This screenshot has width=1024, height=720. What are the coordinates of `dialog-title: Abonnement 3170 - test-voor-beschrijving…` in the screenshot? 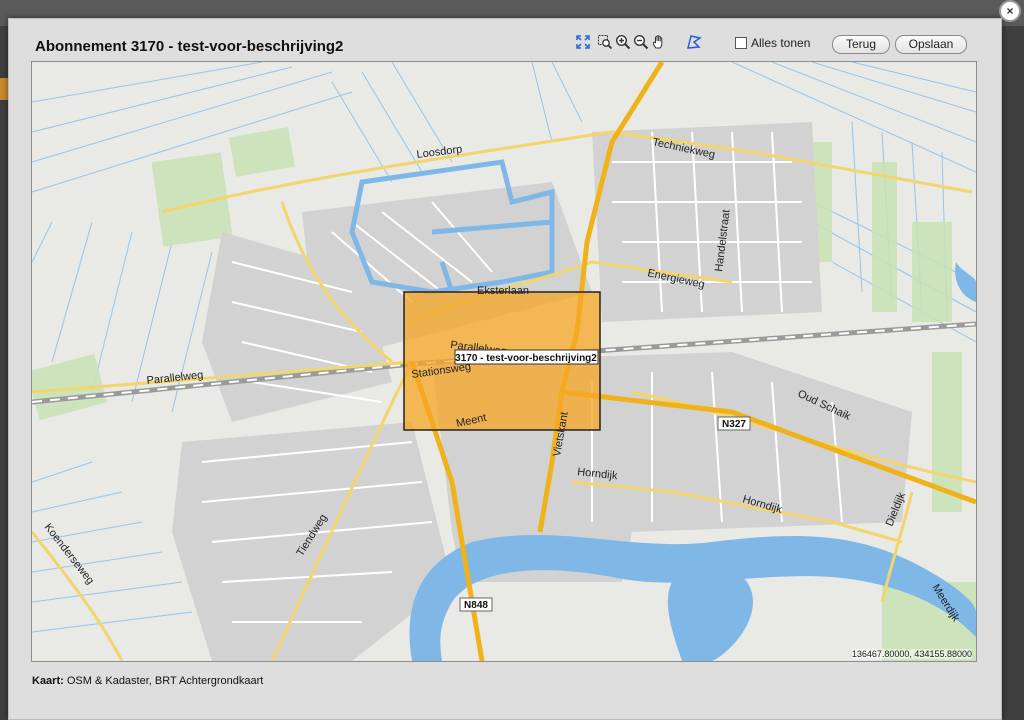 It's located at (189, 46).